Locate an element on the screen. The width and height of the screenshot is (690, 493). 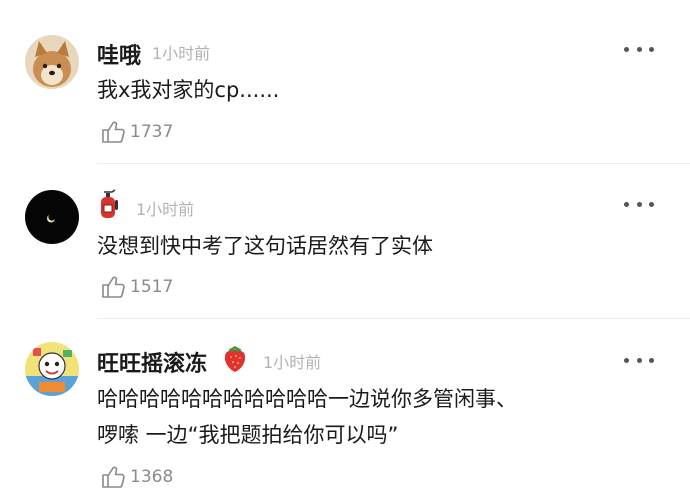
like-count: 1368 is located at coordinates (152, 477).